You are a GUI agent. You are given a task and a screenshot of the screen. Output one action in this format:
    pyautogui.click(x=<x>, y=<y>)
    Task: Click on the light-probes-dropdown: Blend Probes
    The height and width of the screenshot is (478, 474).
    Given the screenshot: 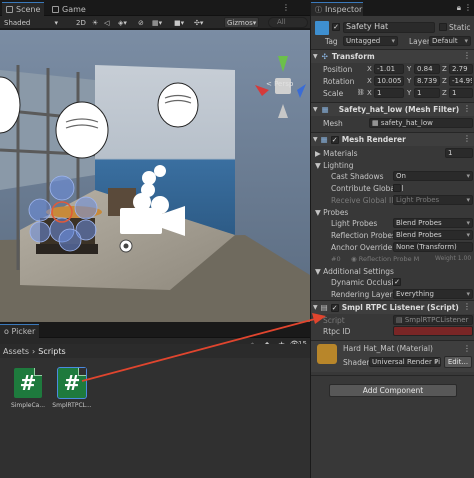 What is the action you would take?
    pyautogui.click(x=433, y=223)
    